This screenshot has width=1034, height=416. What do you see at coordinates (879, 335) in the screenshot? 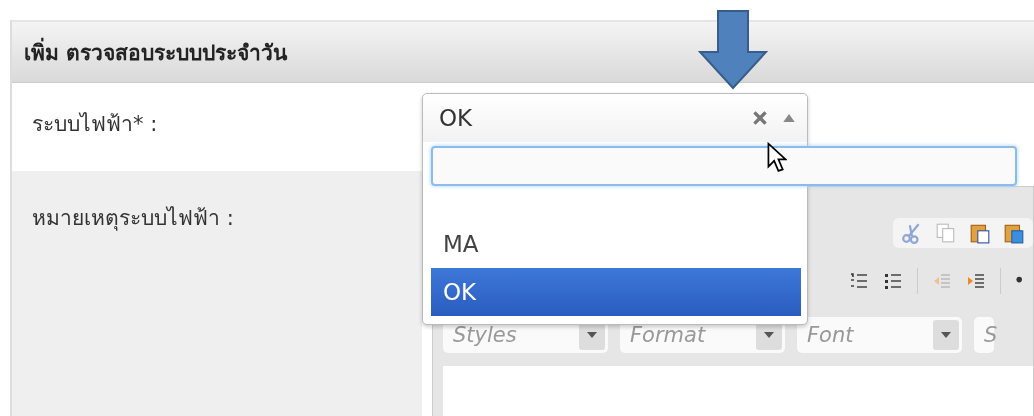
I see `toolbar-dropdown: Font` at bounding box center [879, 335].